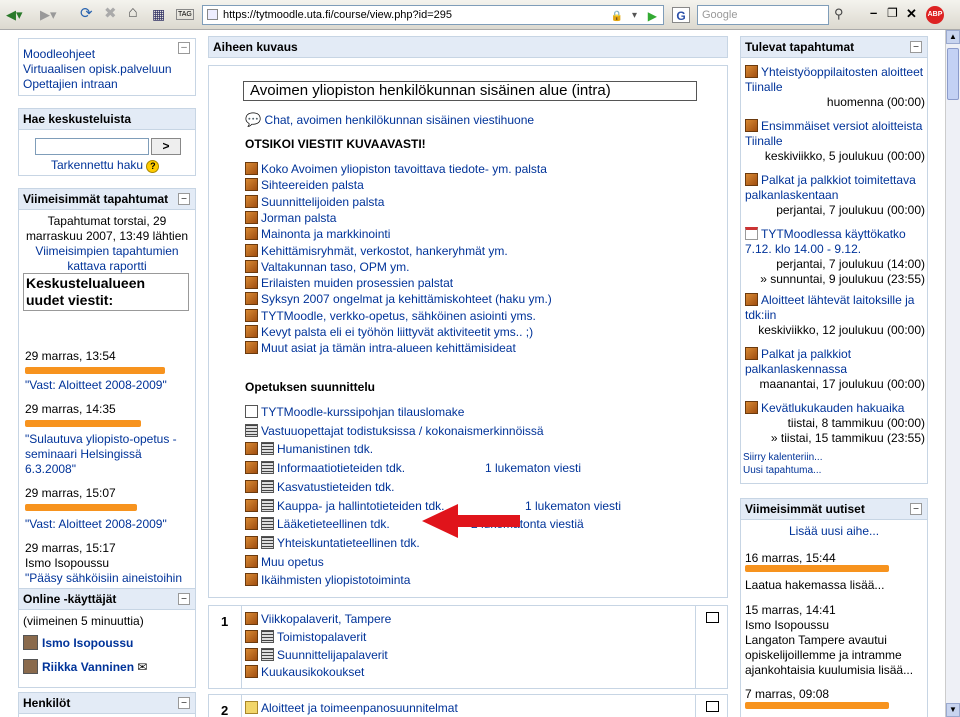 The image size is (960, 717). What do you see at coordinates (335, 267) in the screenshot?
I see `forum-link: Valtakunnan taso, OPM ym.` at bounding box center [335, 267].